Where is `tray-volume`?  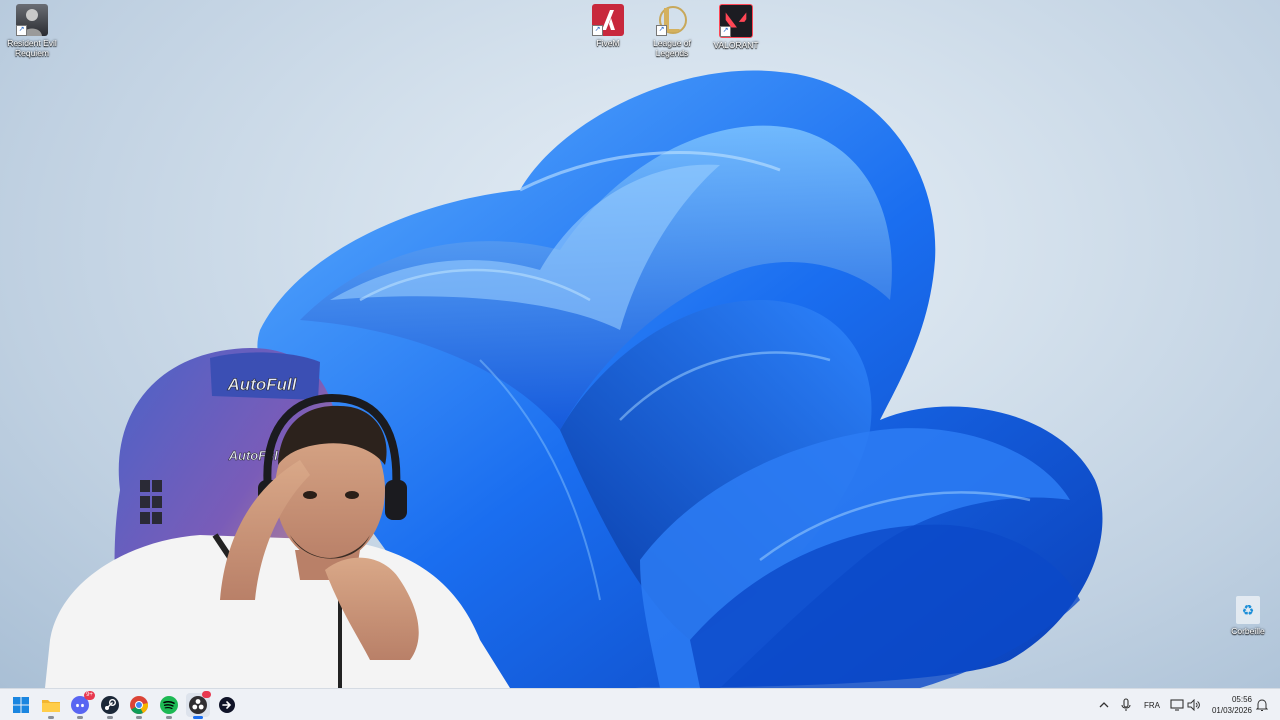 tray-volume is located at coordinates (1194, 704).